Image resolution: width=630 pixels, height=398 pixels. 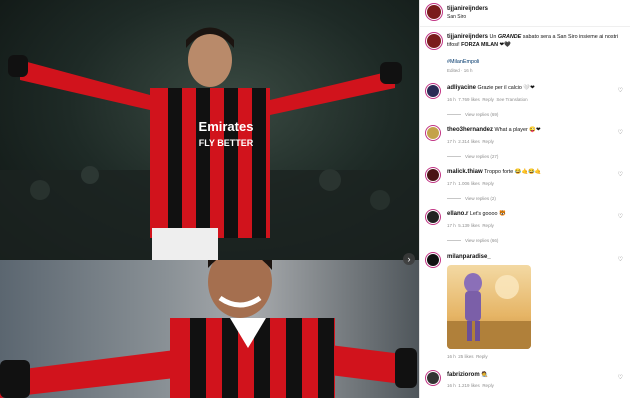 I want to click on caption-author-avatar, so click(x=434, y=41).